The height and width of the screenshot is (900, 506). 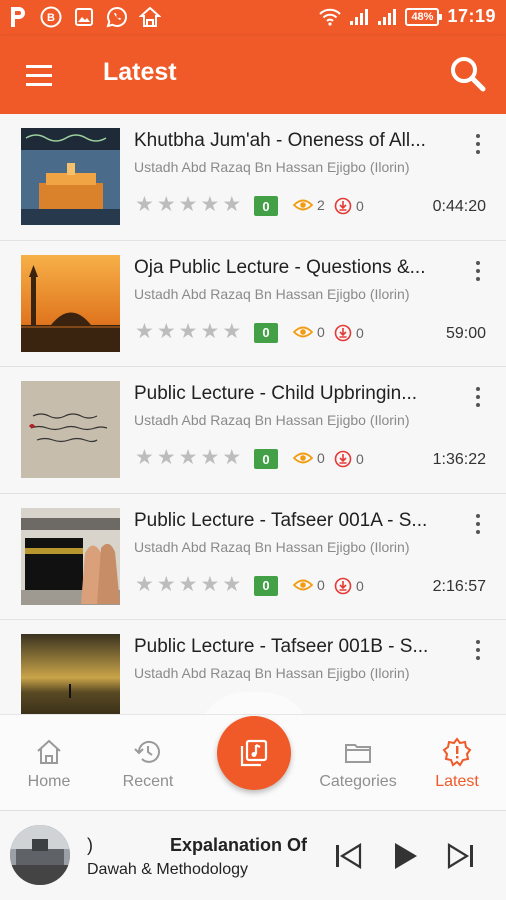 I want to click on nav-categories-label: Categories, so click(x=358, y=781).